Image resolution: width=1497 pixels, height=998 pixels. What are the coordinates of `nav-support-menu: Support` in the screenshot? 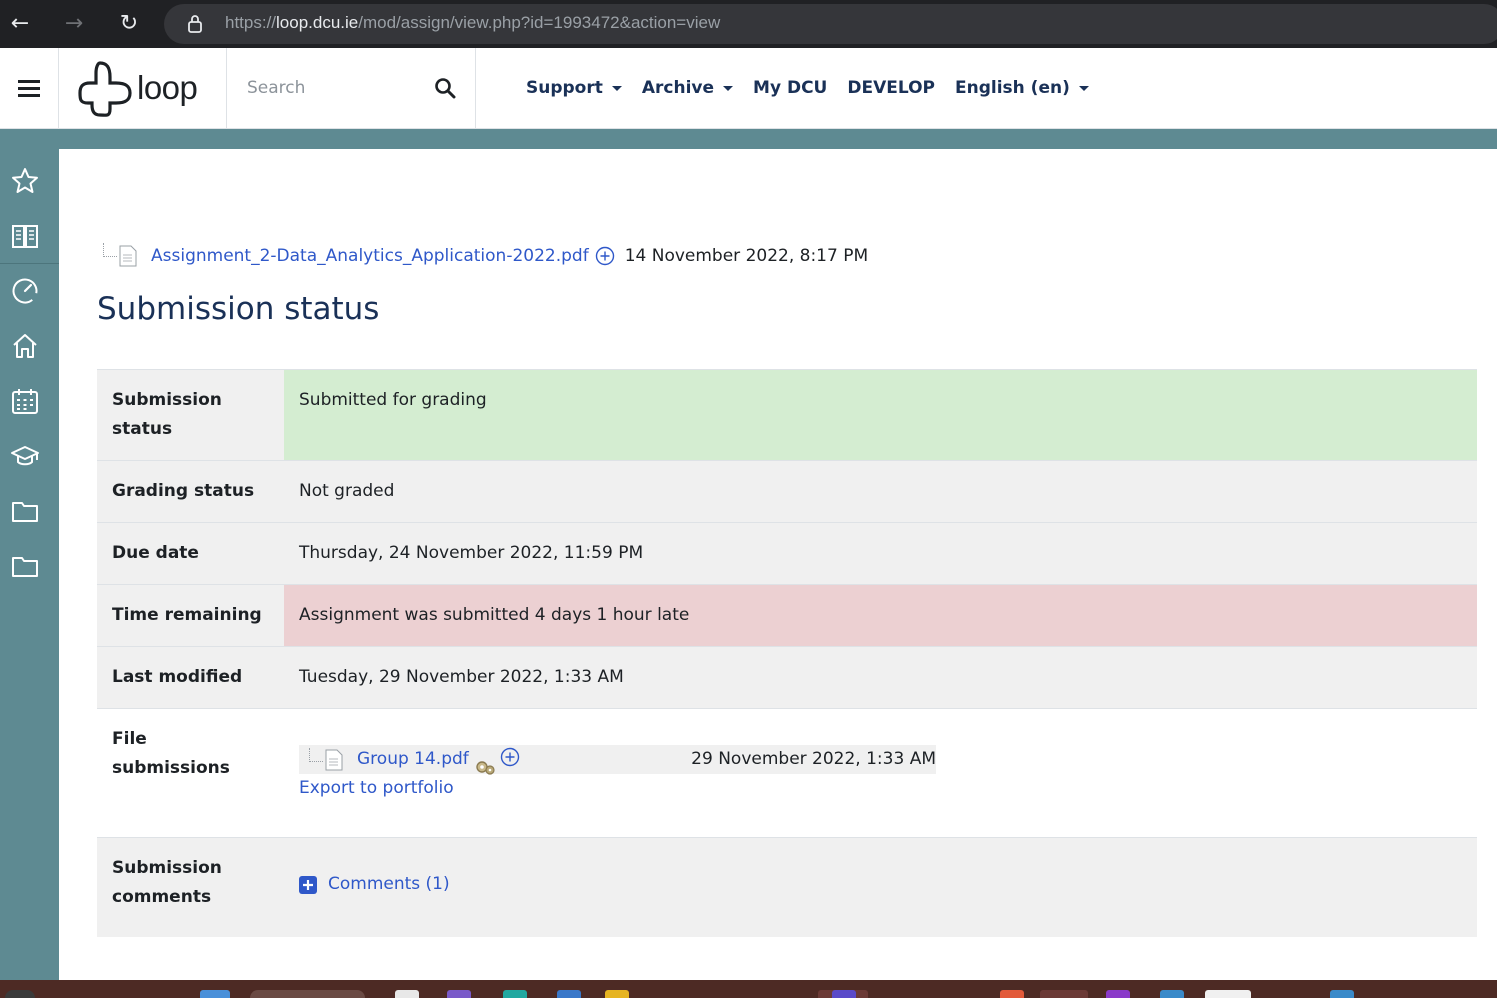 It's located at (574, 88).